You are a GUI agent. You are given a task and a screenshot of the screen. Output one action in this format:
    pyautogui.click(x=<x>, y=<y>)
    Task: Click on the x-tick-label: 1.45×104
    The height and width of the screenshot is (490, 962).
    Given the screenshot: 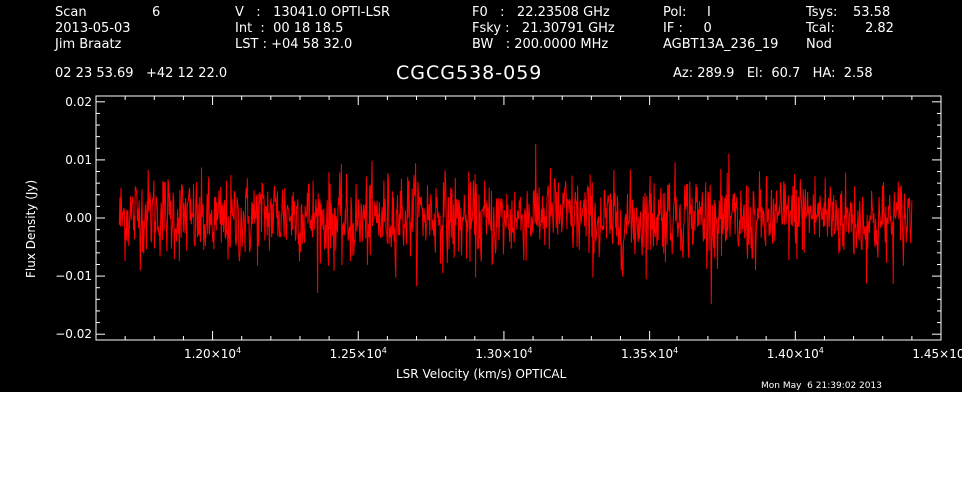 What is the action you would take?
    pyautogui.click(x=937, y=353)
    